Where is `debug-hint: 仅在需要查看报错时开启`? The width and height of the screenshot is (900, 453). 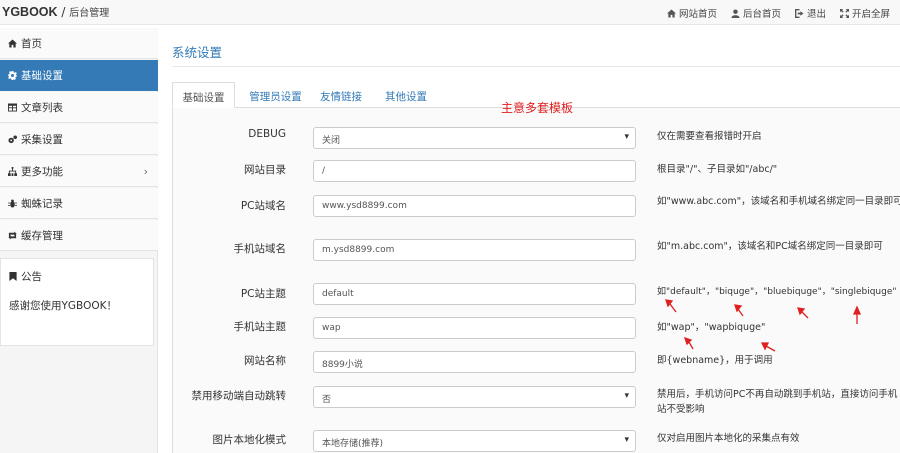 debug-hint: 仅在需要查看报错时开启 is located at coordinates (709, 136).